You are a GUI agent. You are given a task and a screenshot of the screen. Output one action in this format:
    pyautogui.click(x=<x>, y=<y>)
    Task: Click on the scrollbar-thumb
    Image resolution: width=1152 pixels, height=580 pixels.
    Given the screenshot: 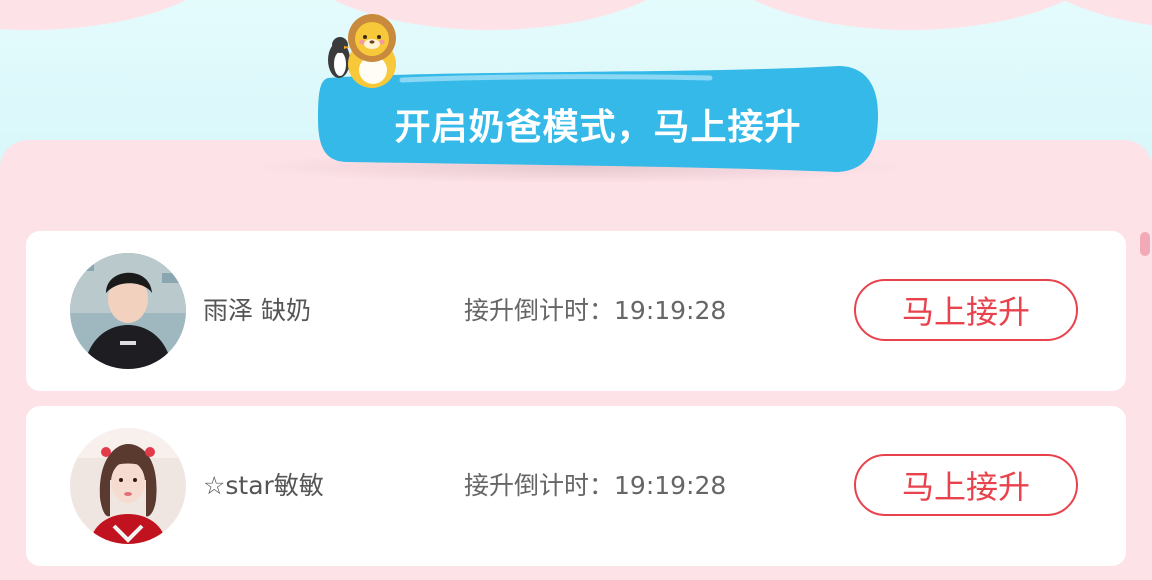 What is the action you would take?
    pyautogui.click(x=1145, y=244)
    